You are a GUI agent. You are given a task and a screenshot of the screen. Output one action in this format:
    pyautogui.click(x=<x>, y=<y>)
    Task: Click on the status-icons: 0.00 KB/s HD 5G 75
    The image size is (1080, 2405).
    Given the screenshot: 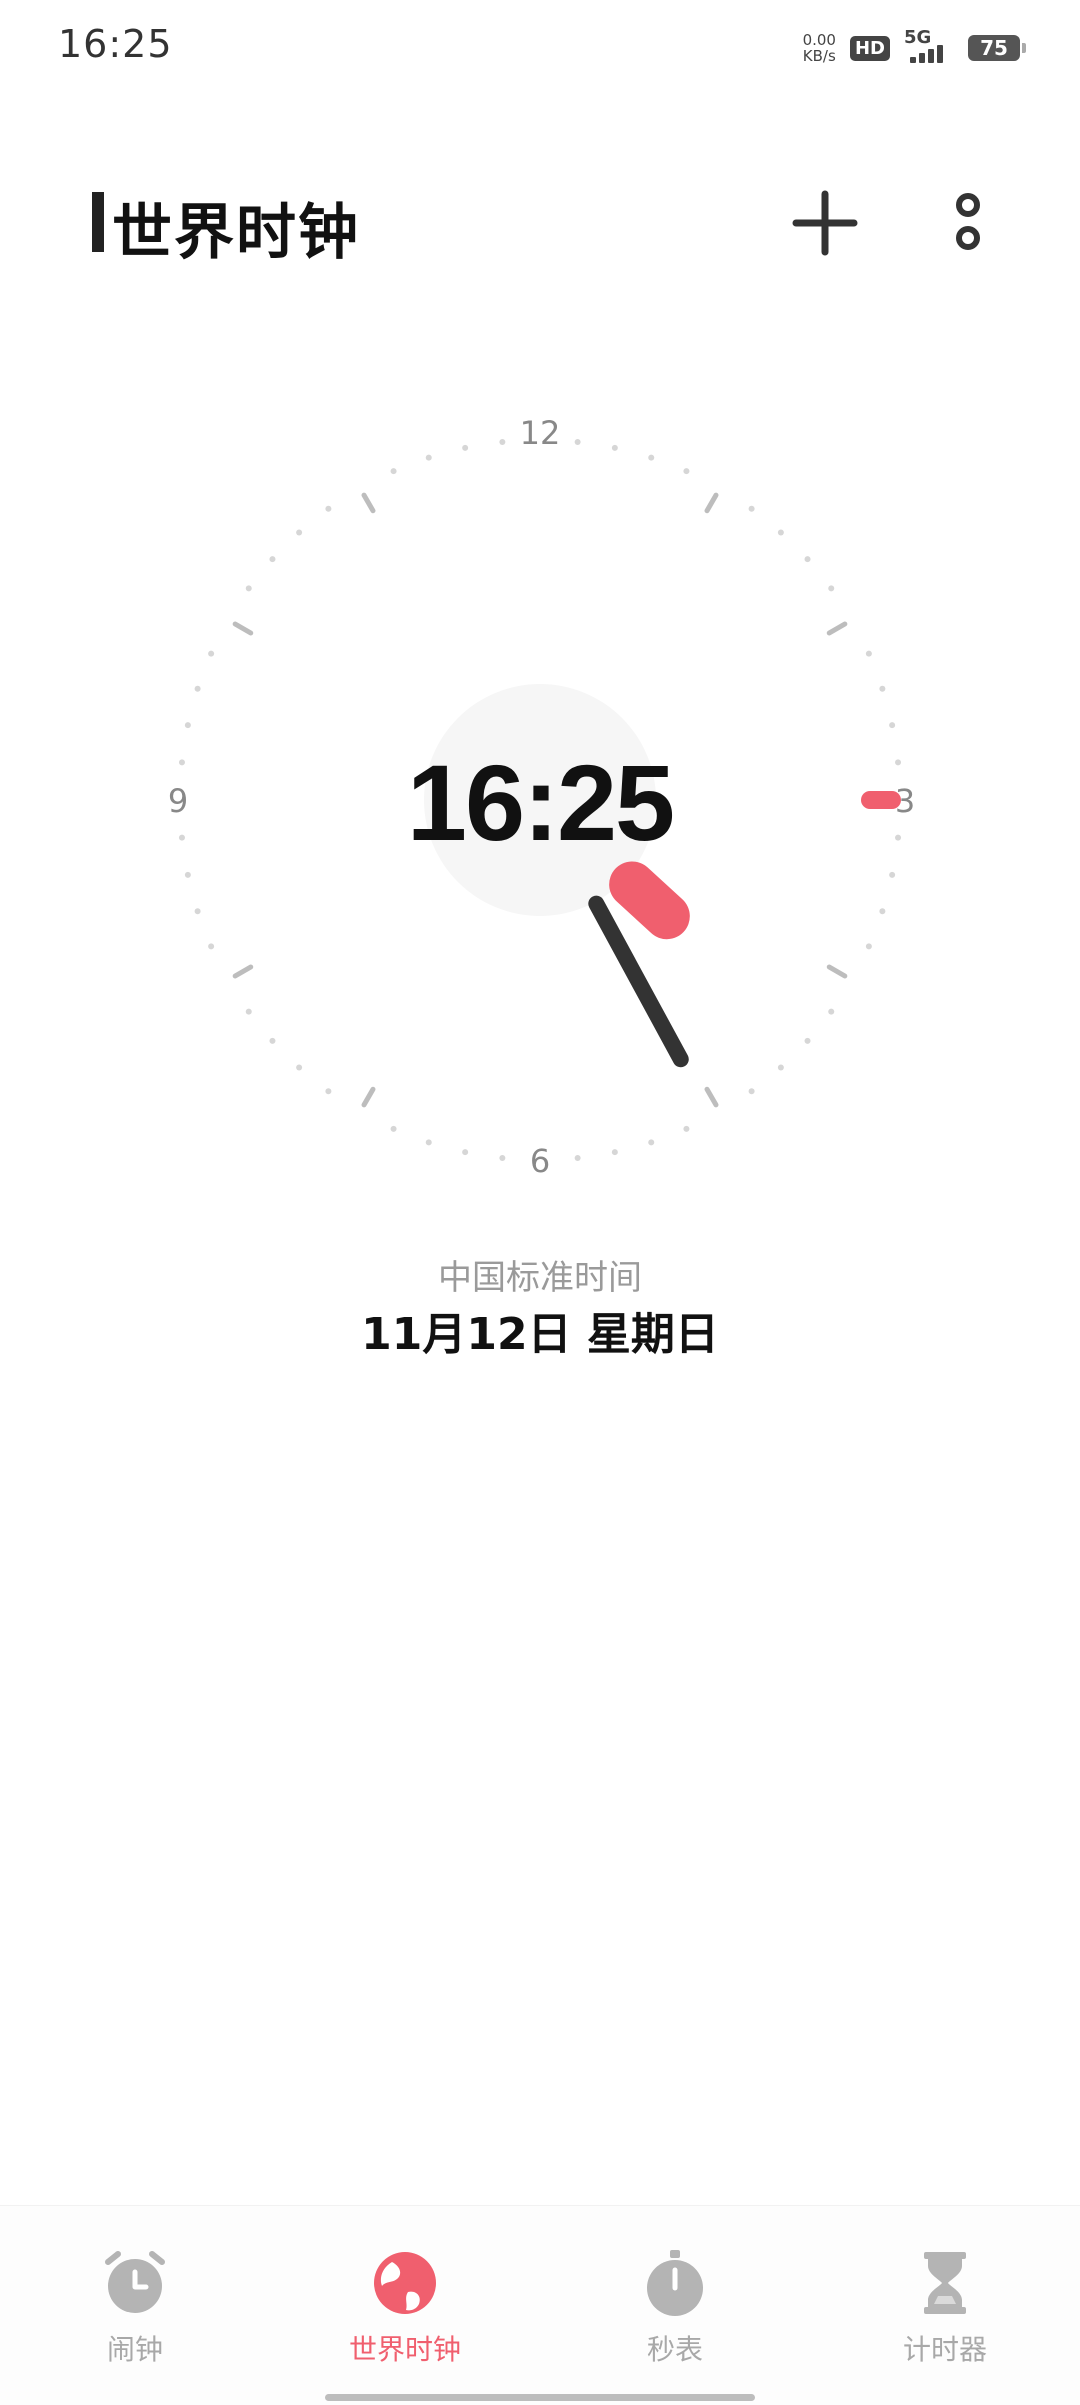 What is the action you would take?
    pyautogui.click(x=914, y=47)
    